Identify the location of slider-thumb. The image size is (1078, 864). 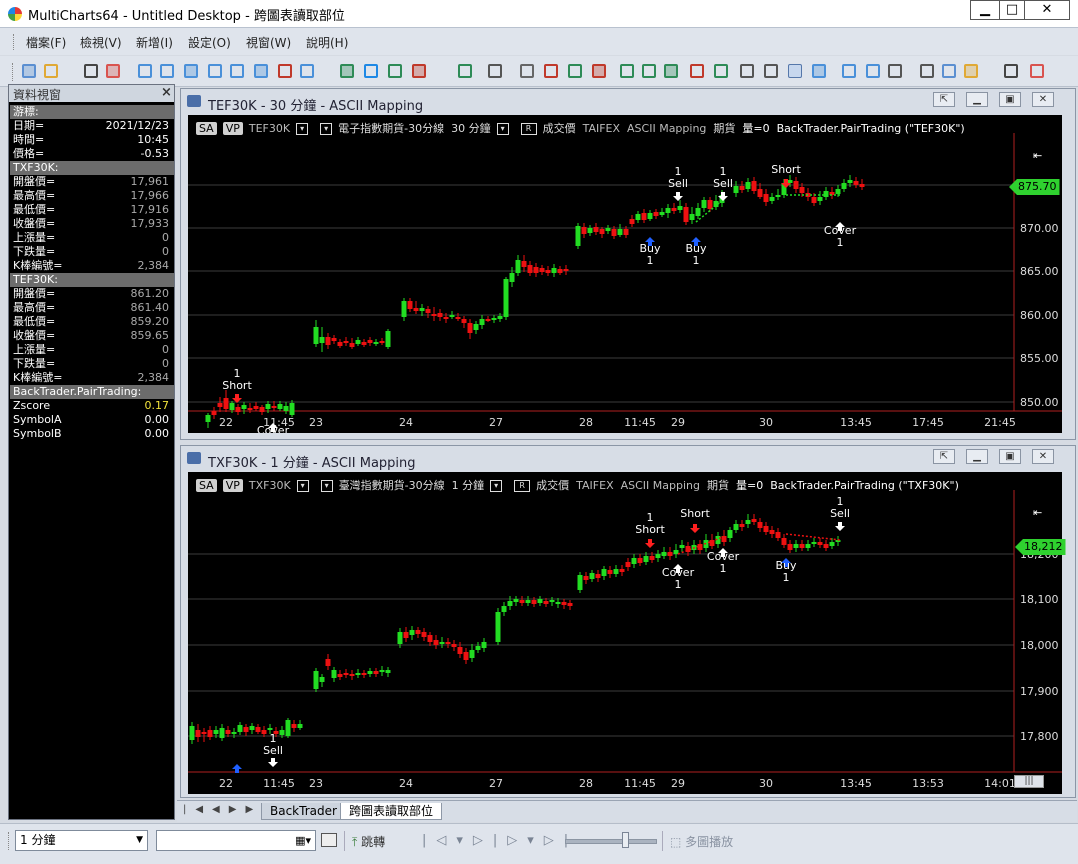
(625, 840).